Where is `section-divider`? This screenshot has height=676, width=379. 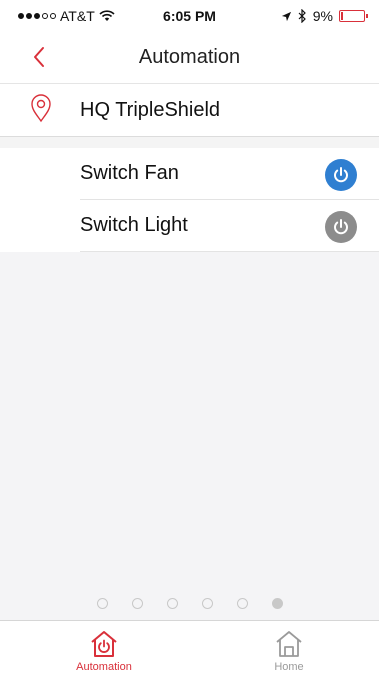 section-divider is located at coordinates (189, 142).